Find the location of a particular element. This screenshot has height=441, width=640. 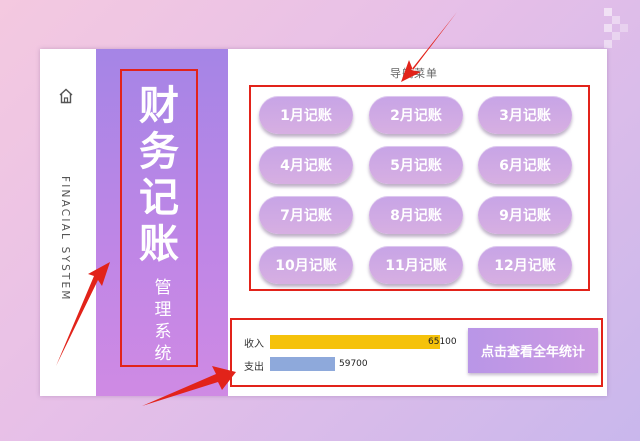

month-12-button: 12月记账 is located at coordinates (525, 265).